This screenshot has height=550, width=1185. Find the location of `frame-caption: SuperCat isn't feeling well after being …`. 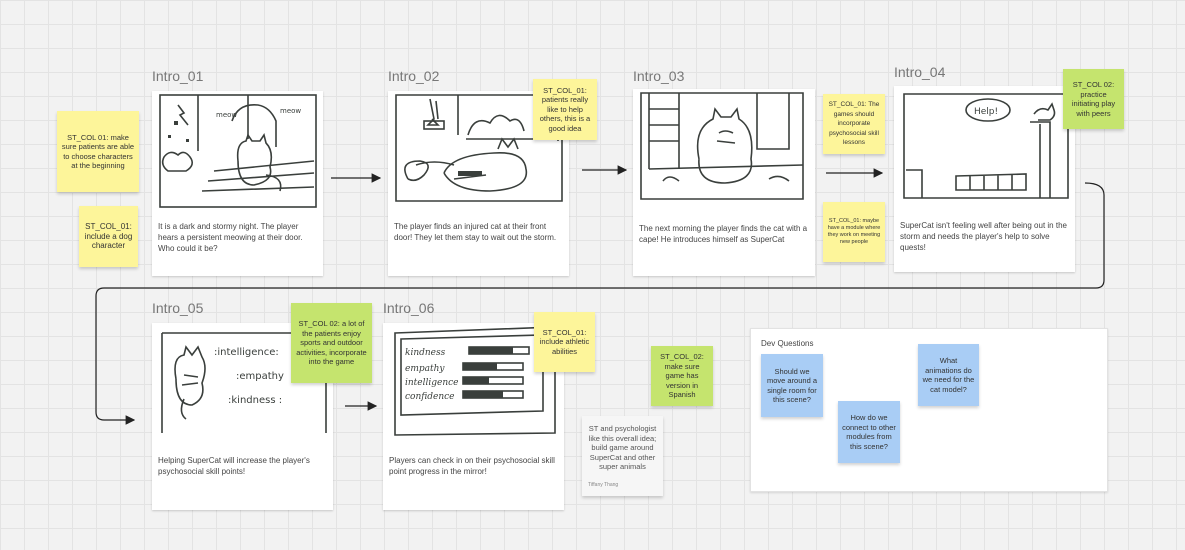

frame-caption: SuperCat isn't feeling well after being … is located at coordinates (983, 236).